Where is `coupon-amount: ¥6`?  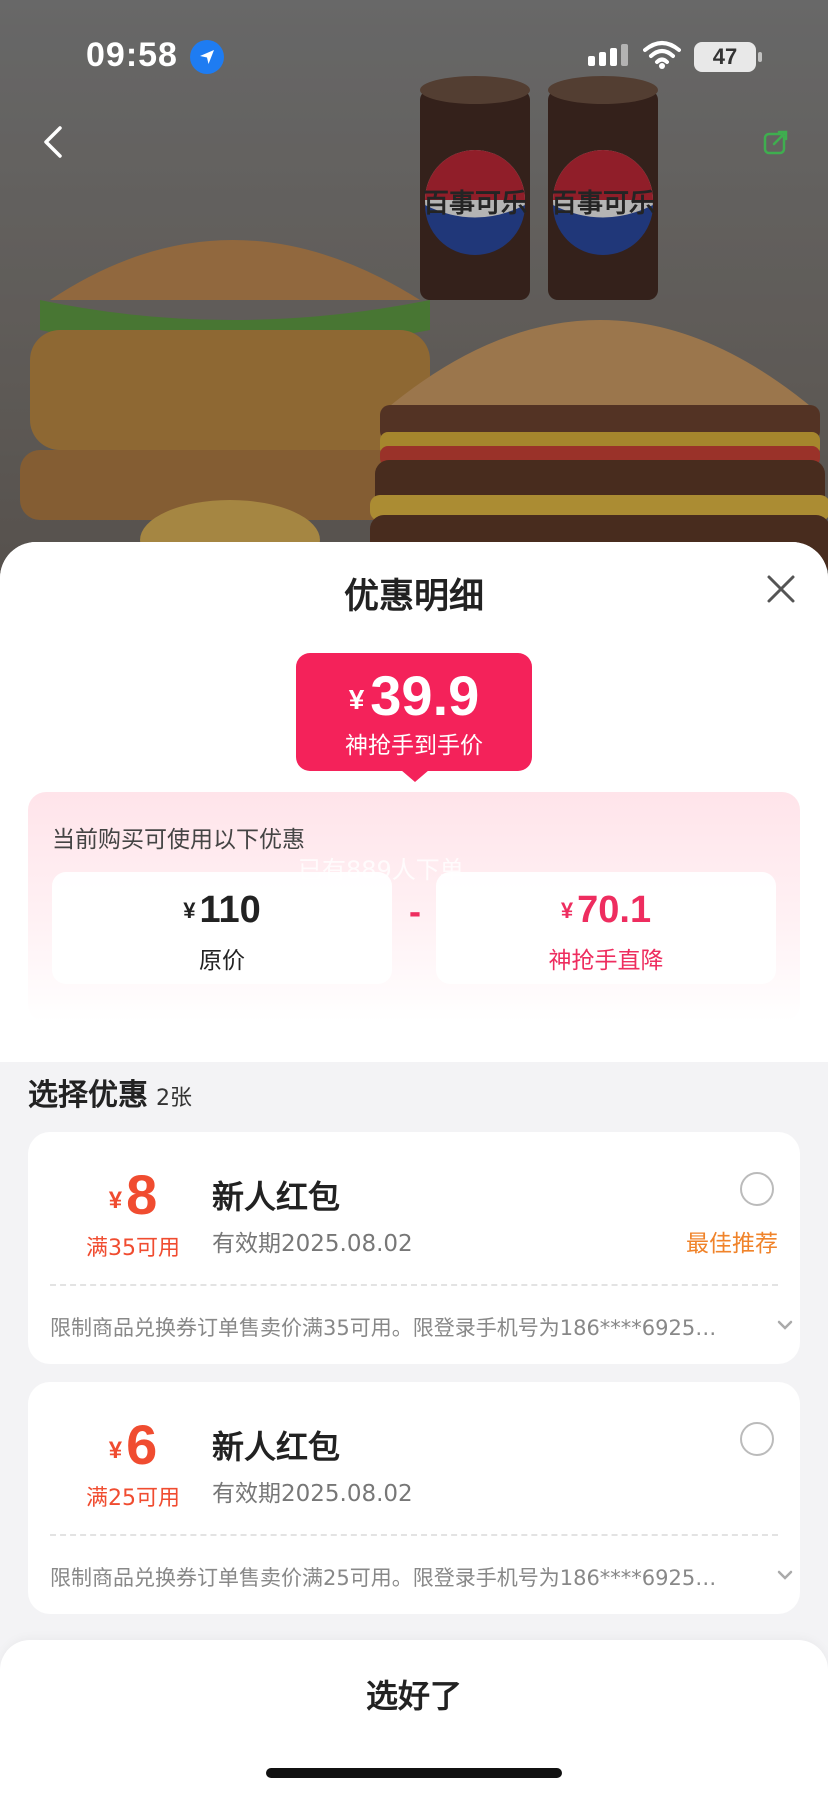
coupon-amount: ¥6 is located at coordinates (133, 1448).